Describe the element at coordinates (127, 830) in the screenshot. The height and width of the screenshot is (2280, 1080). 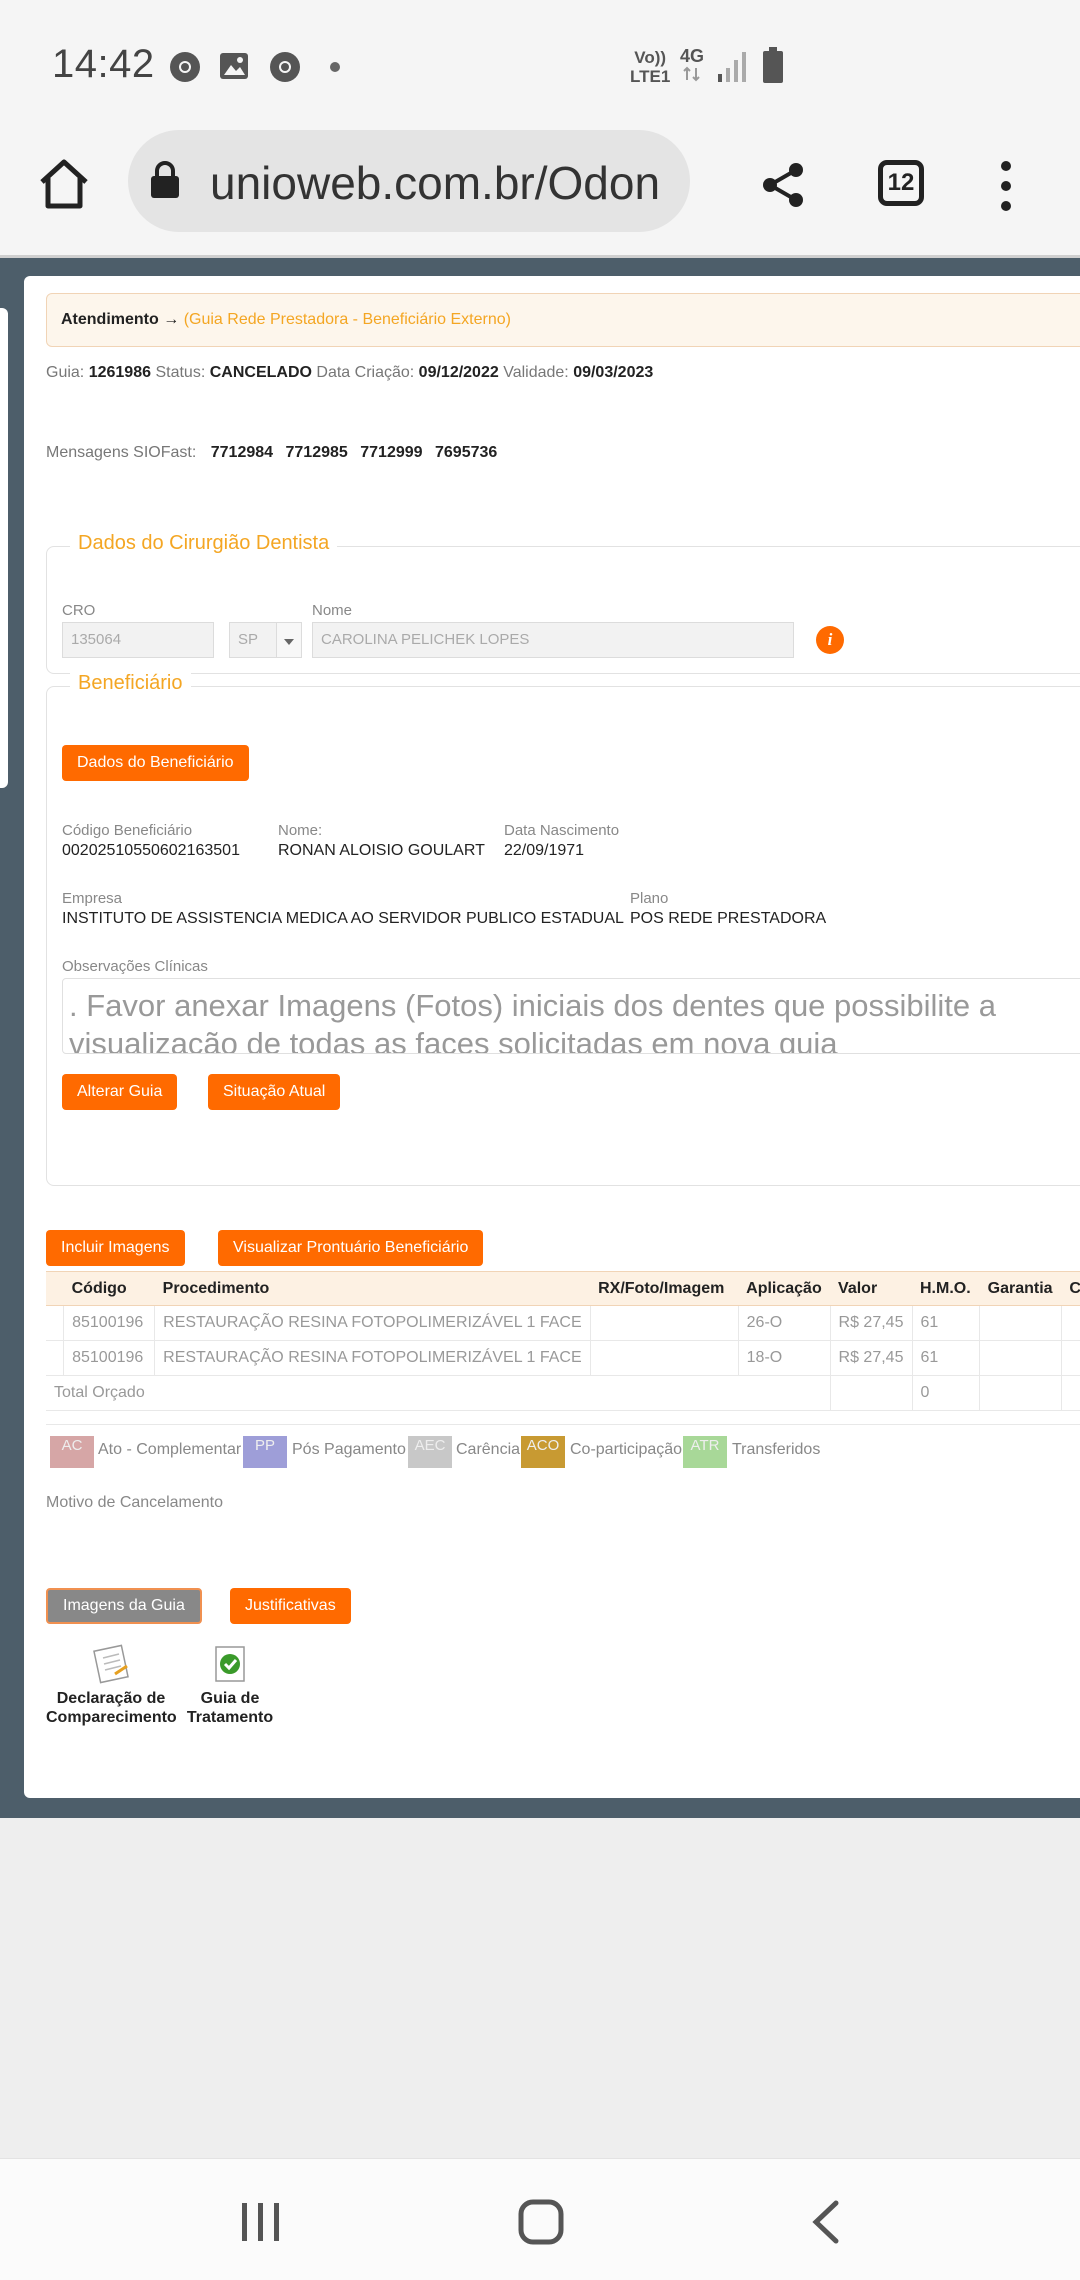
I see `codigo-label: Código Beneficiário` at that location.